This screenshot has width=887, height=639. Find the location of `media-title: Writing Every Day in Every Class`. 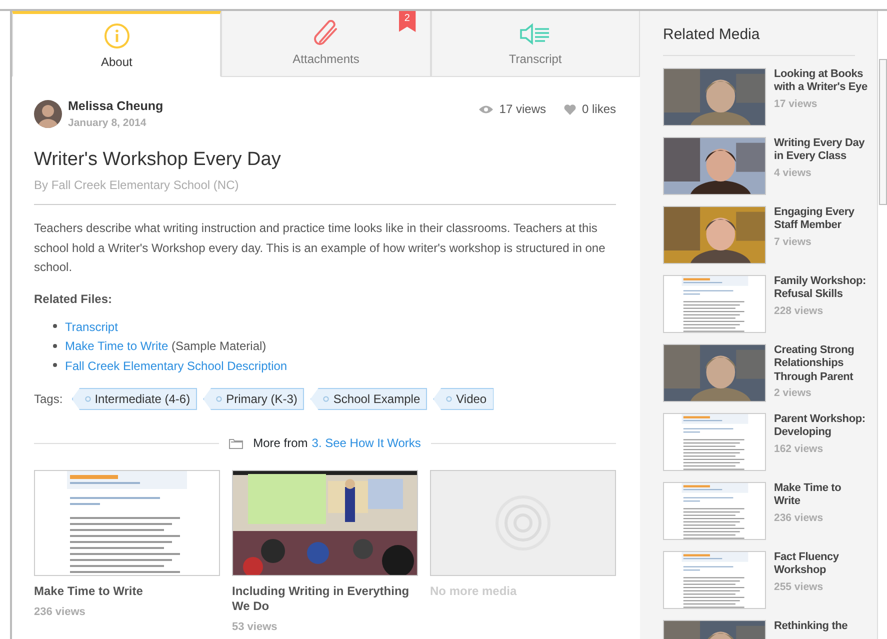

media-title: Writing Every Day in Every Class is located at coordinates (821, 150).